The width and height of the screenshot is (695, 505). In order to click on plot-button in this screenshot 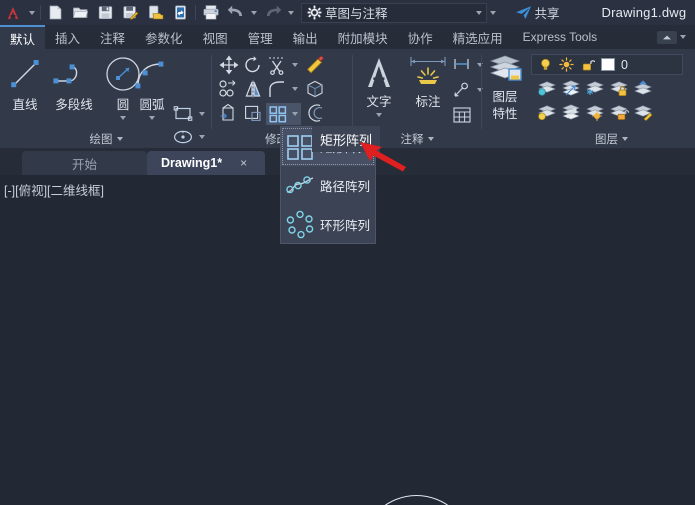, I will do `click(210, 12)`.